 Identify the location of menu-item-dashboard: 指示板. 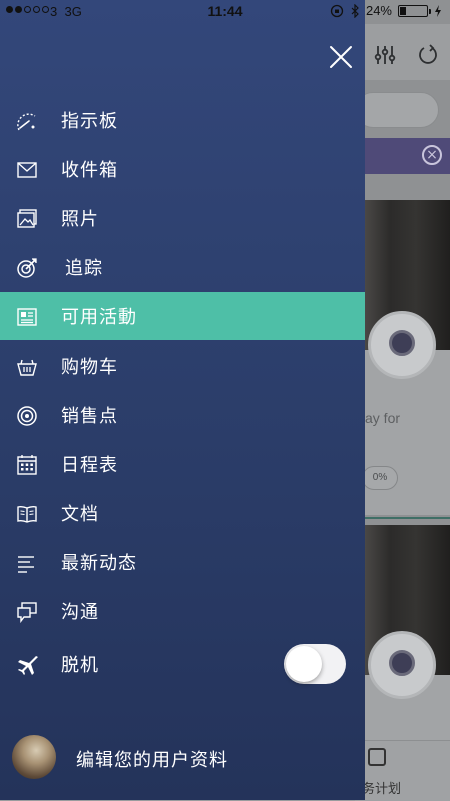
(182, 120).